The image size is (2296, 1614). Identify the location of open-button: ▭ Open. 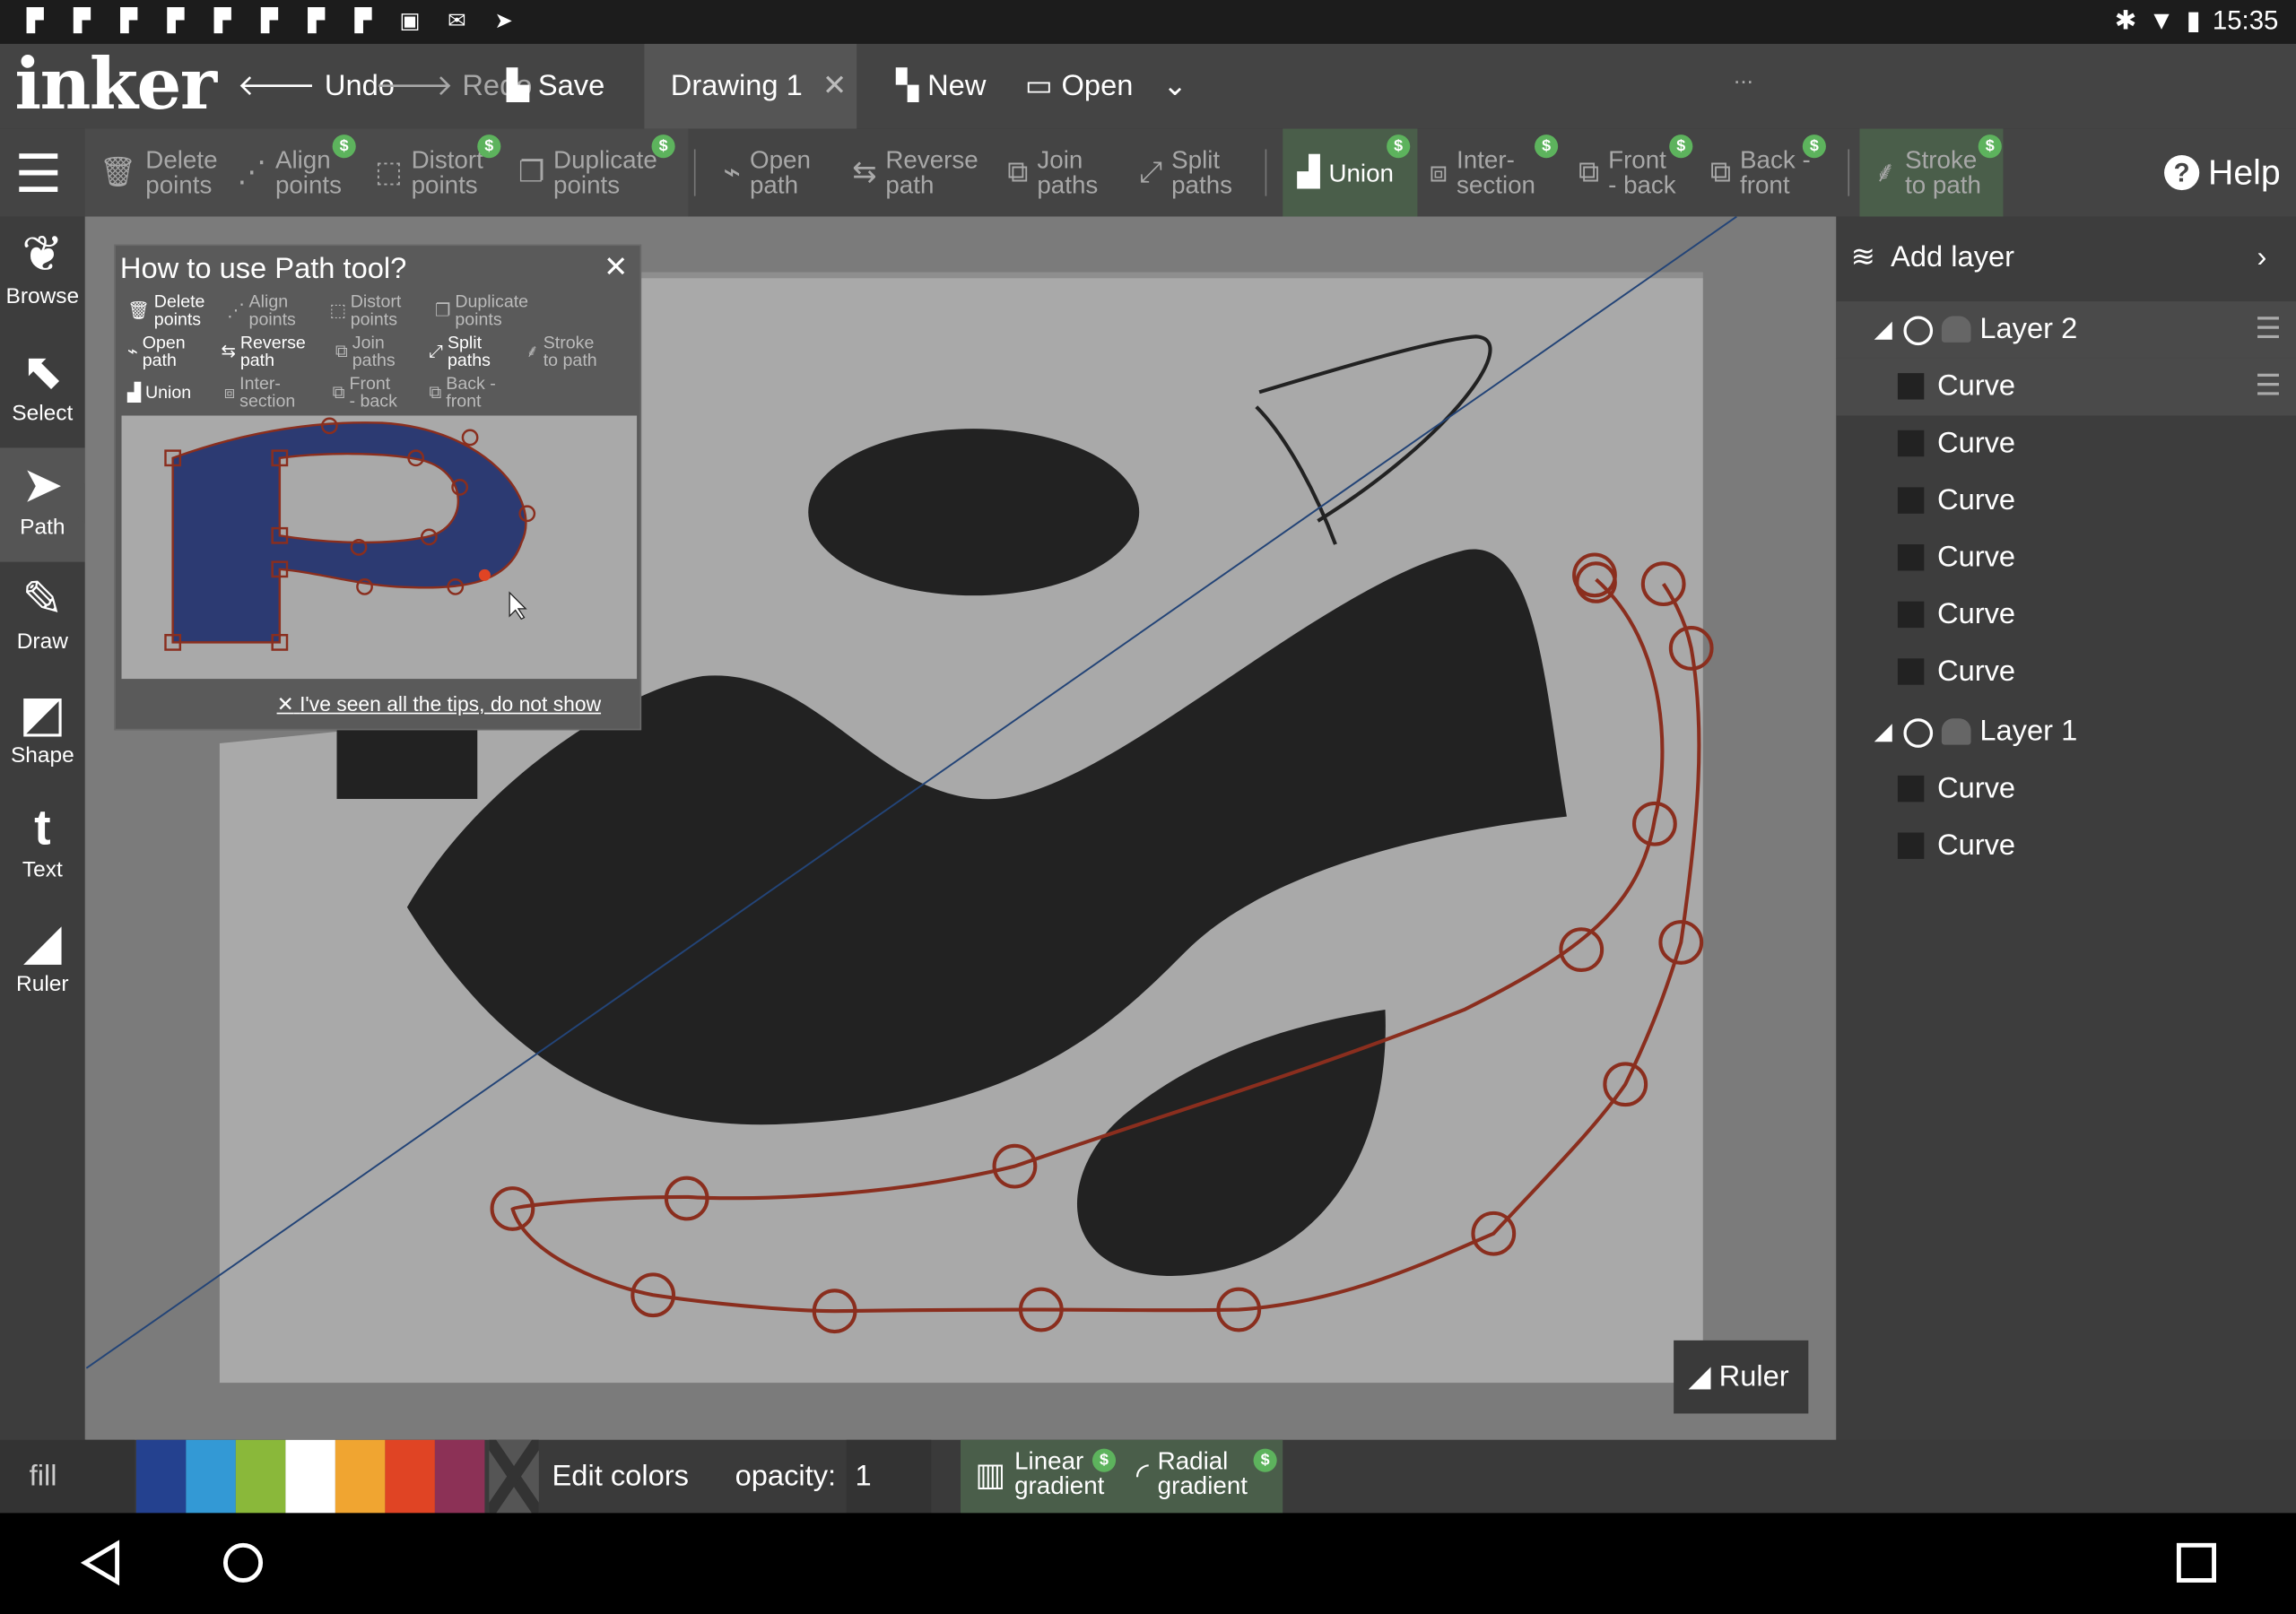
(1079, 86).